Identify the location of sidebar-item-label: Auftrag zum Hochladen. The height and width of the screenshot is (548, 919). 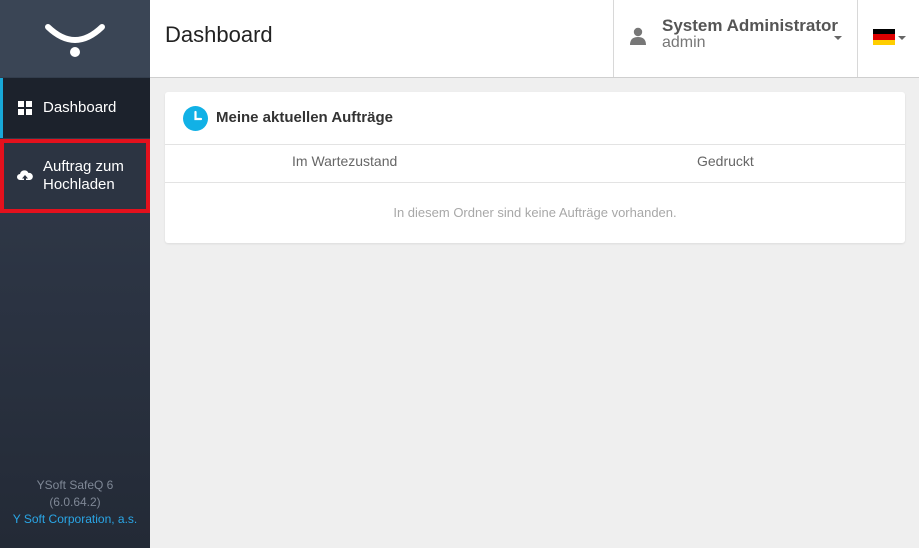
(83, 176).